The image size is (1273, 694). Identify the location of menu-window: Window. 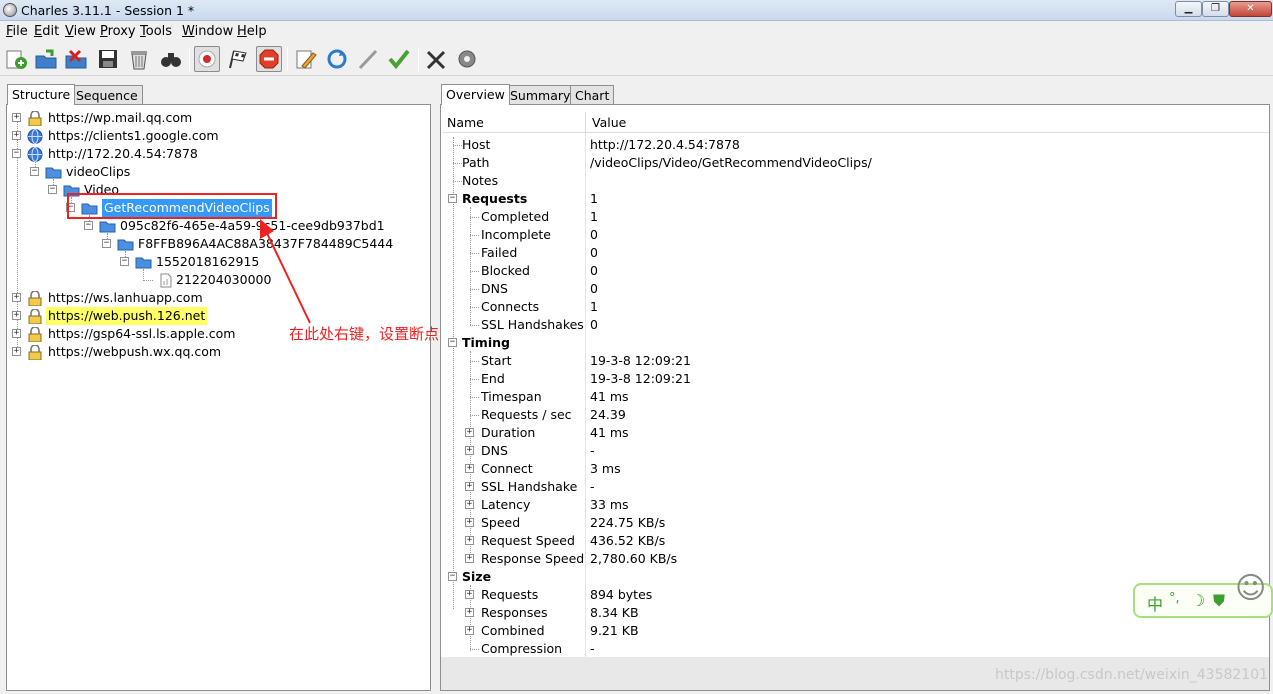
(207, 31).